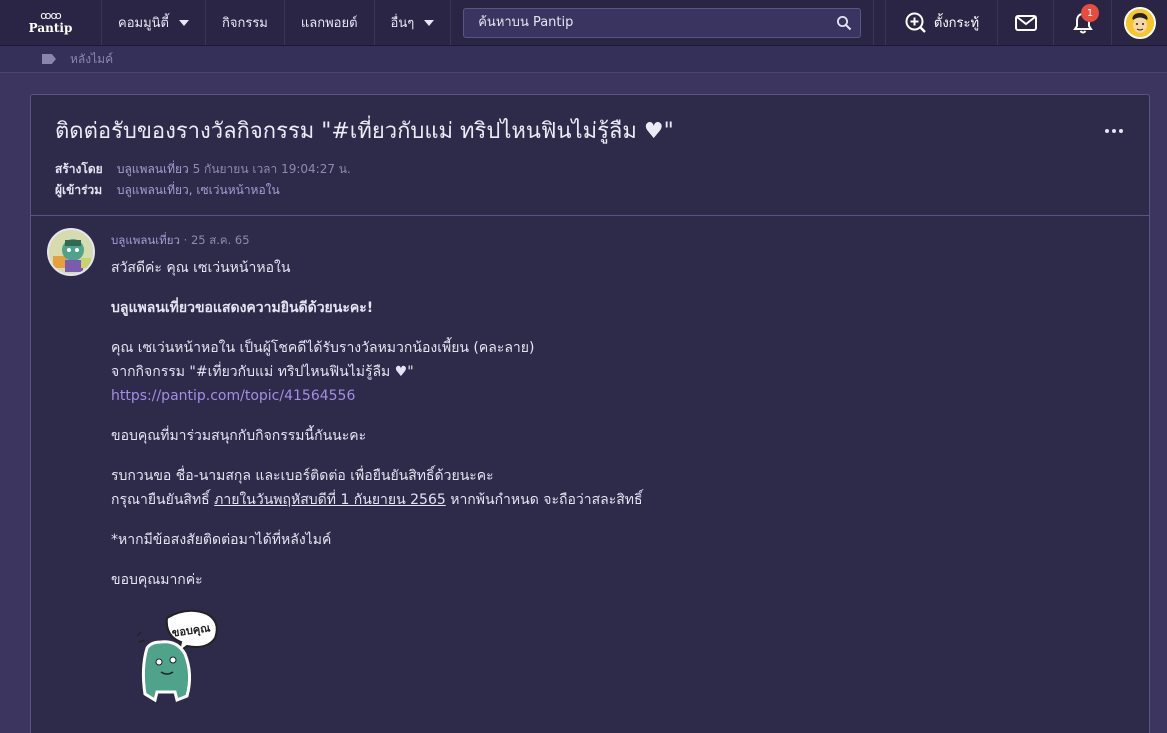 Image resolution: width=1167 pixels, height=733 pixels. I want to click on menu-activities: กิจกรรม, so click(245, 22).